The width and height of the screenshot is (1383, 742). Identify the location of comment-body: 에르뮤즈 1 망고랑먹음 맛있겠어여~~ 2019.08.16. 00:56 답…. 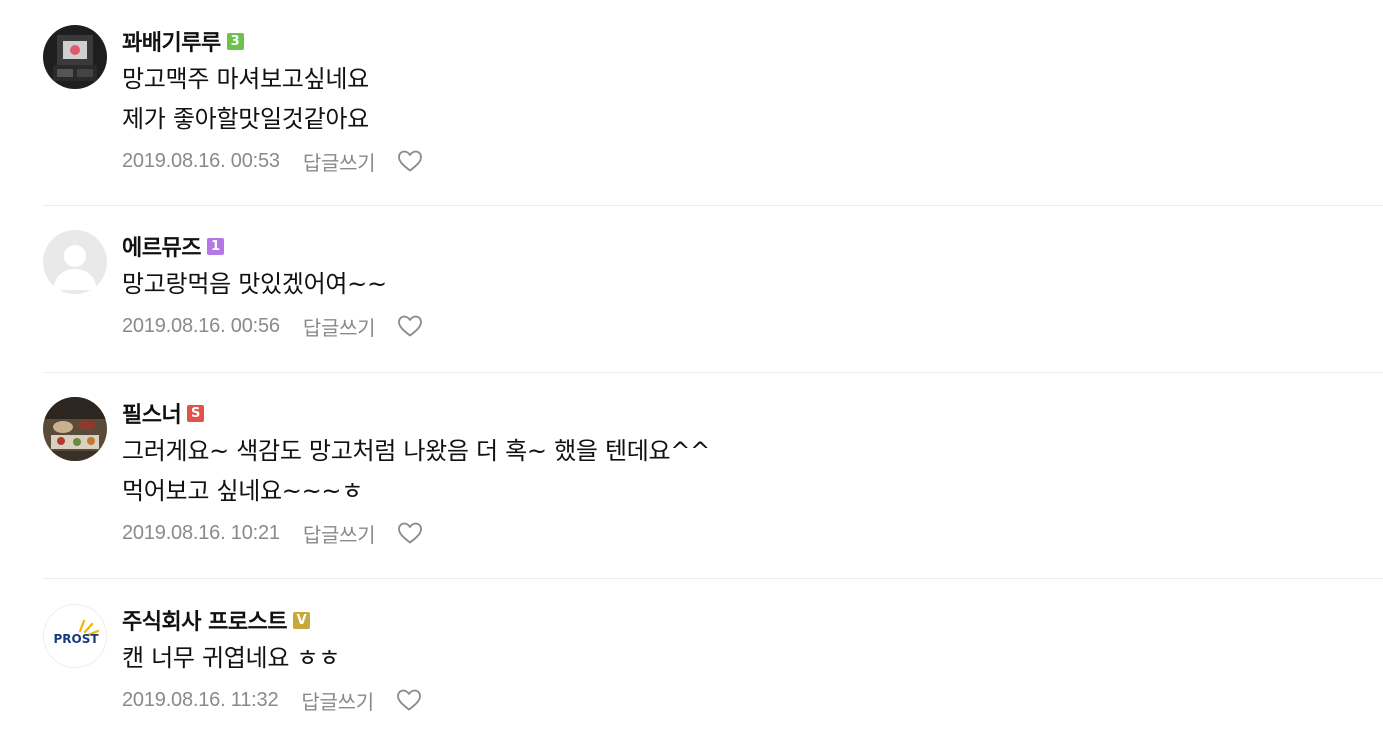
(752, 288).